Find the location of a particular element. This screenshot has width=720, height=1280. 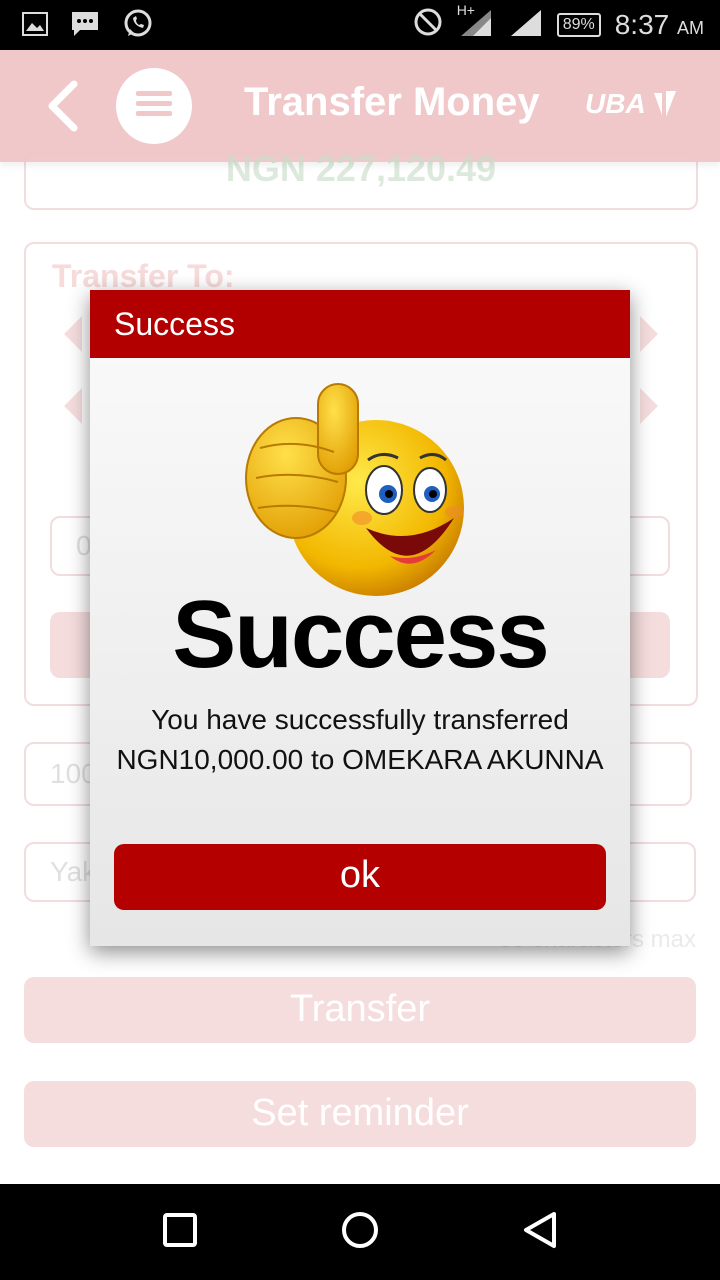

navigation-bar is located at coordinates (360, 1232).